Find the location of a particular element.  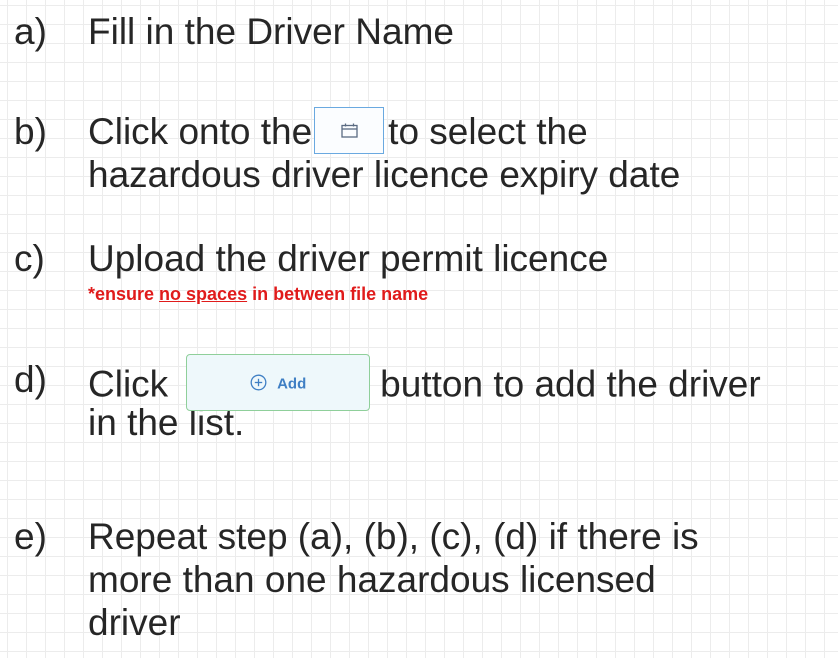

step-a-line-1: Fill in the Driver Name is located at coordinates (271, 31).